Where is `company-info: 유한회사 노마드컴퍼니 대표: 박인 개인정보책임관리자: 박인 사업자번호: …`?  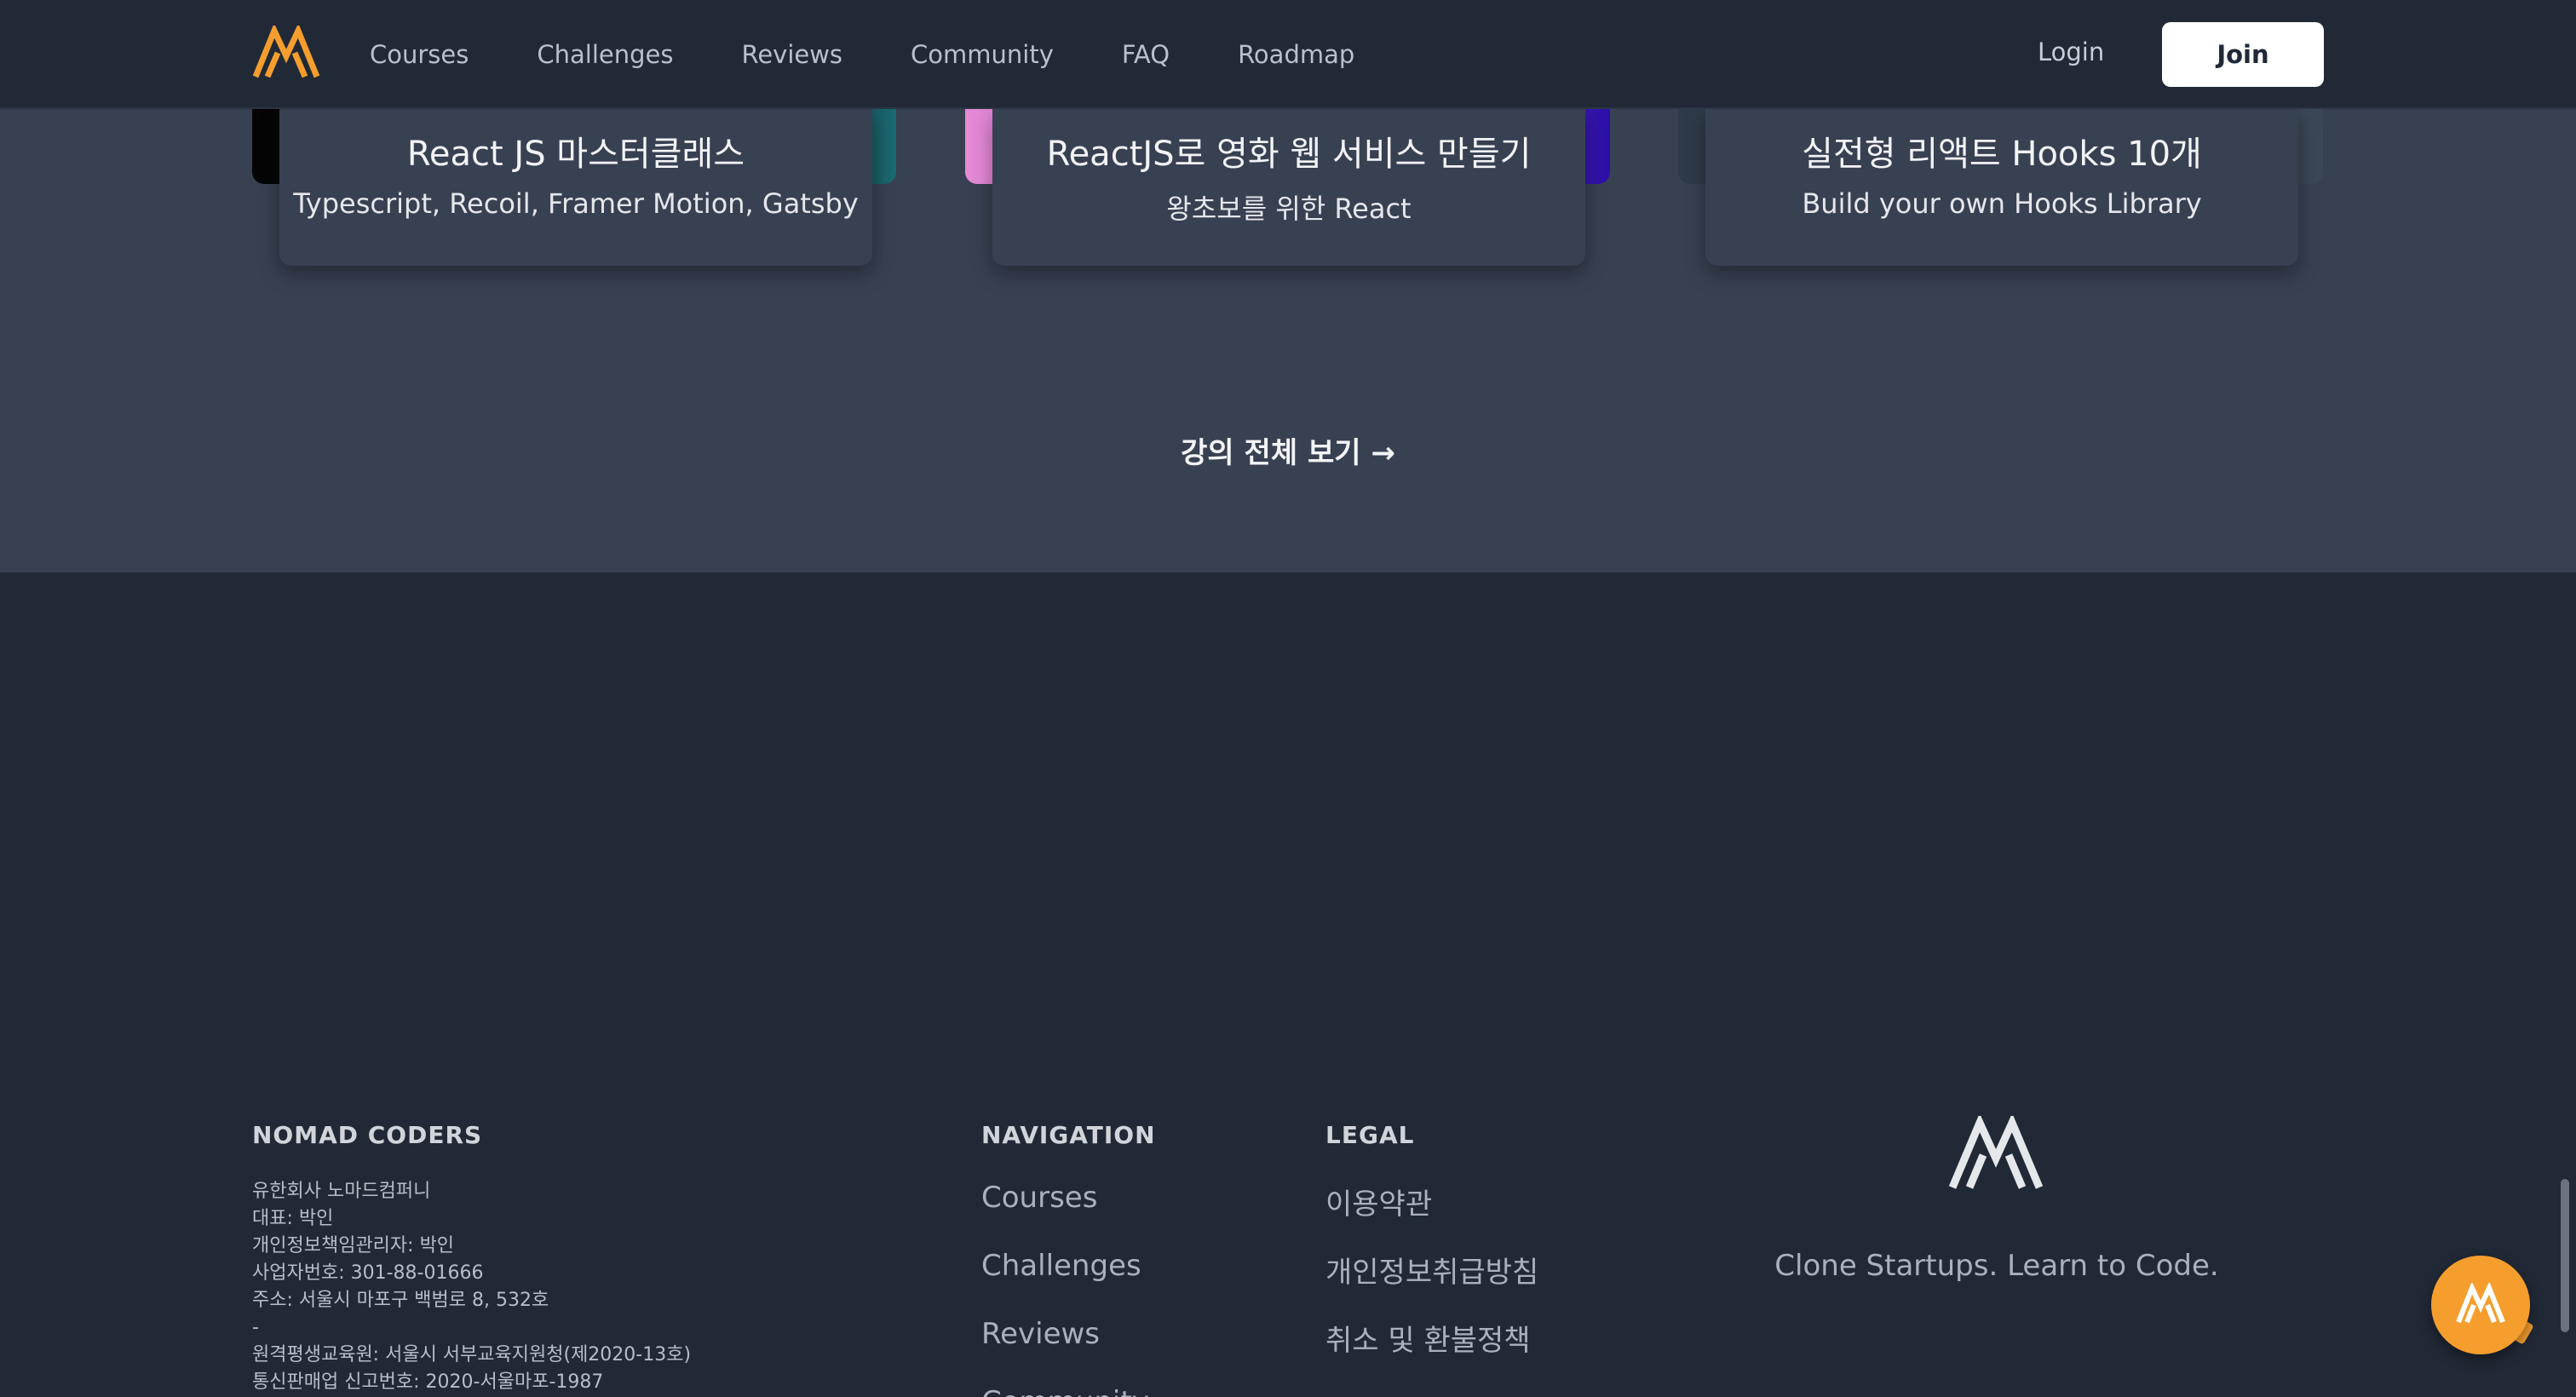 company-info: 유한회사 노마드컴퍼니 대표: 박인 개인정보책임관리자: 박인 사업자번호: … is located at coordinates (471, 1287).